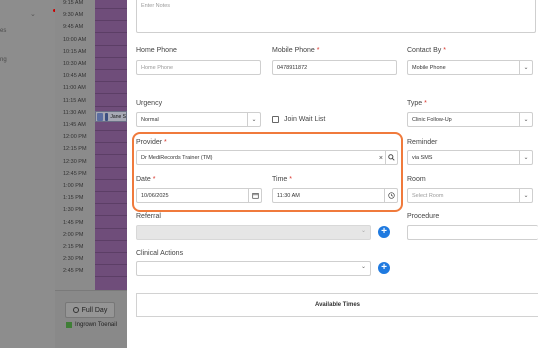  What do you see at coordinates (75, 39) in the screenshot?
I see `time-slot-label: 10:00 AM` at bounding box center [75, 39].